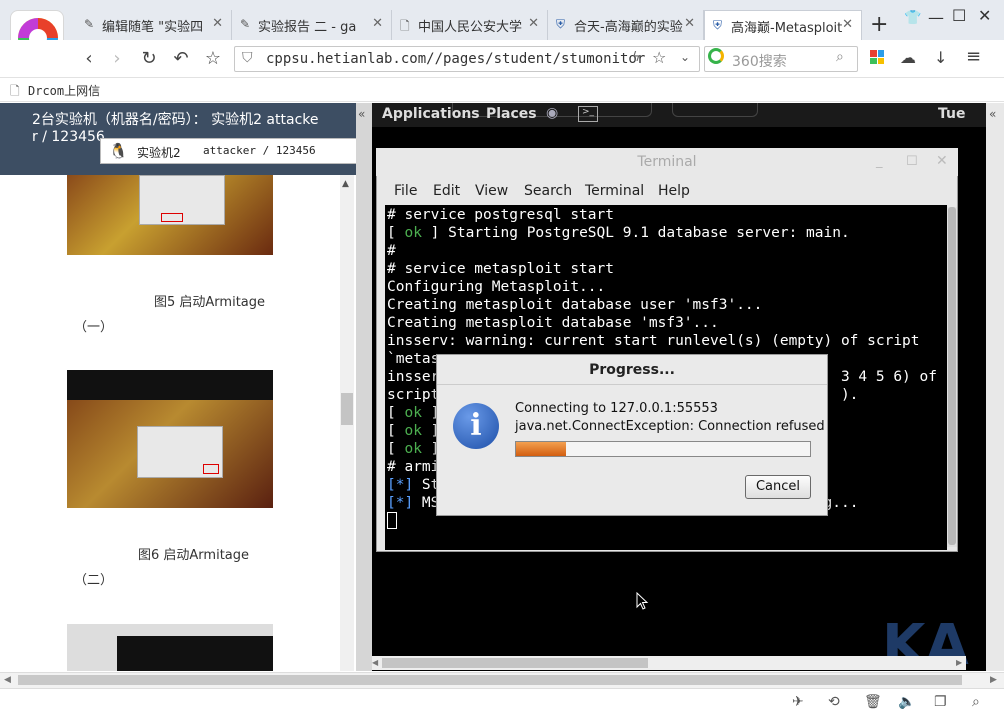  Describe the element at coordinates (210, 302) in the screenshot. I see `figure5-caption: 图5 启动Armitage` at that location.